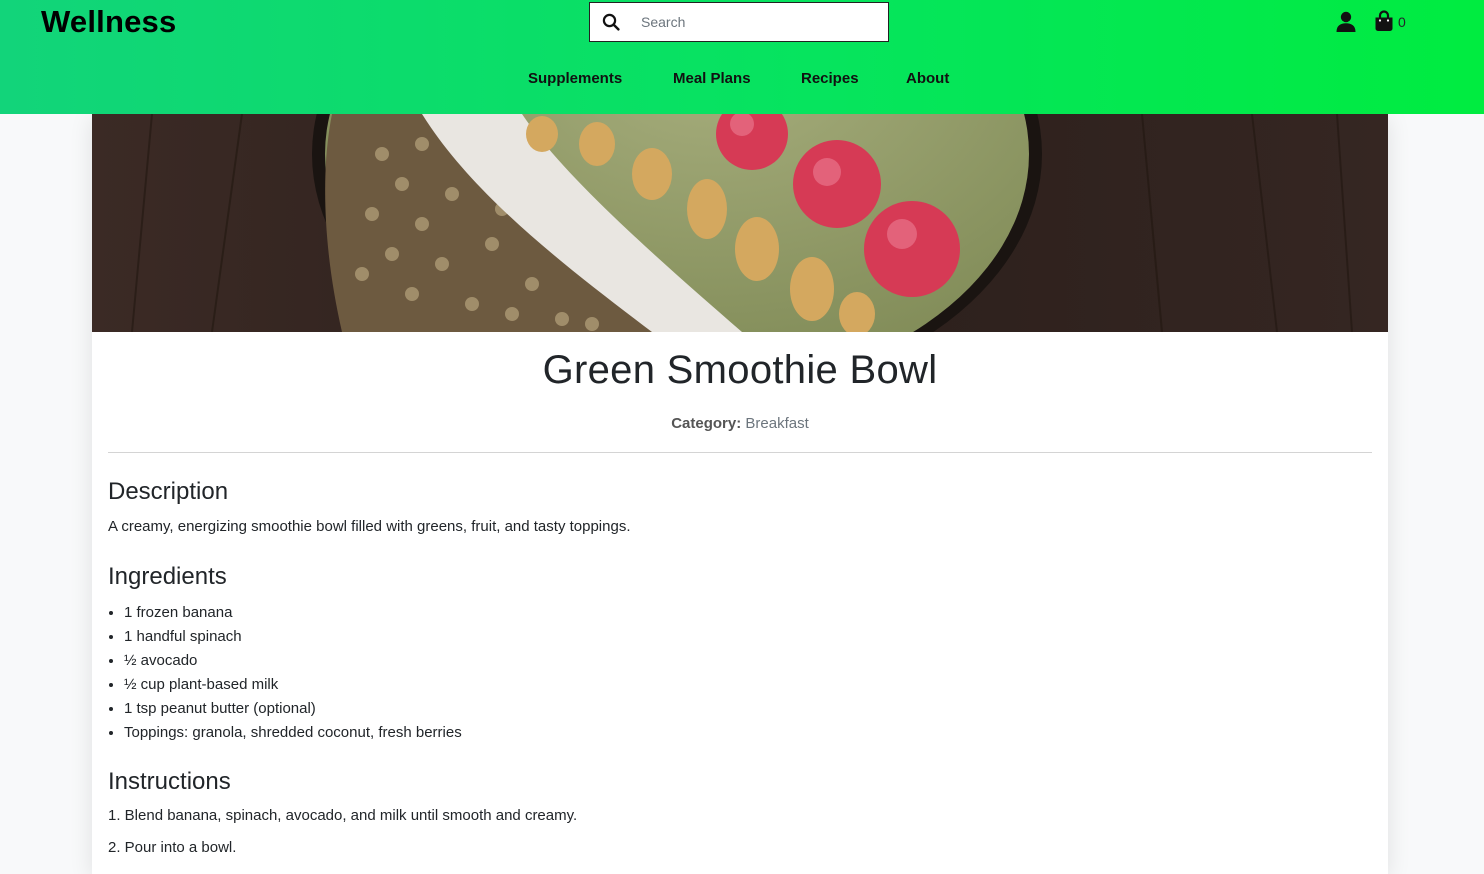 The image size is (1484, 874). Describe the element at coordinates (575, 78) in the screenshot. I see `nav-link-supplements: Supplements` at that location.